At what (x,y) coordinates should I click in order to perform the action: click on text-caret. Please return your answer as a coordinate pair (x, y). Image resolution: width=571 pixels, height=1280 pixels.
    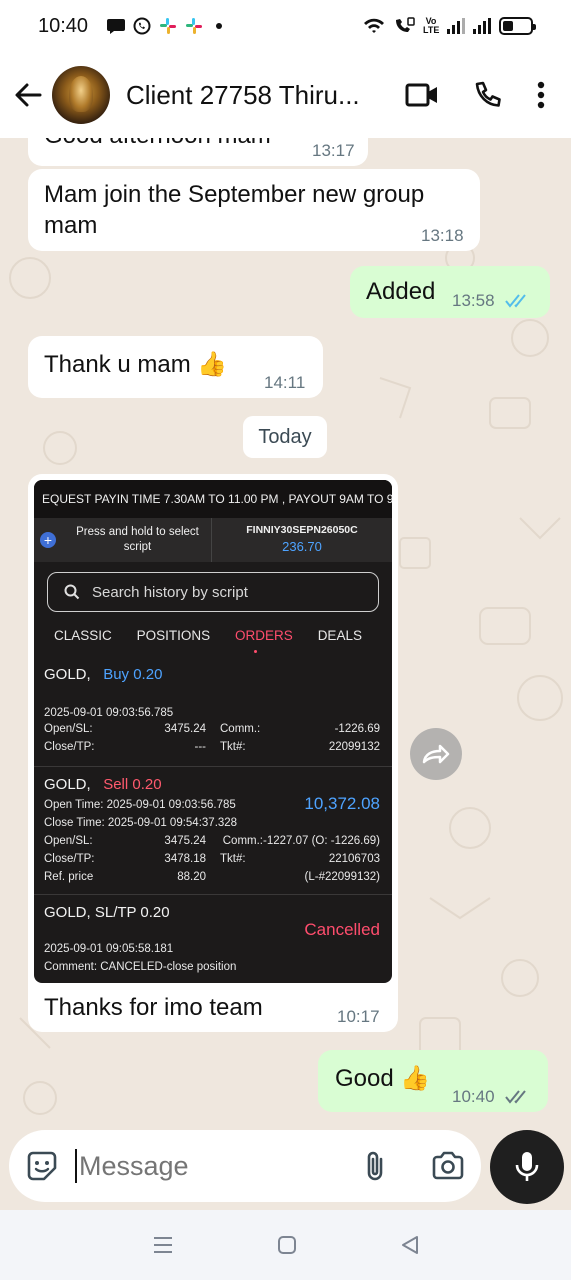
    Looking at the image, I should click on (76, 1166).